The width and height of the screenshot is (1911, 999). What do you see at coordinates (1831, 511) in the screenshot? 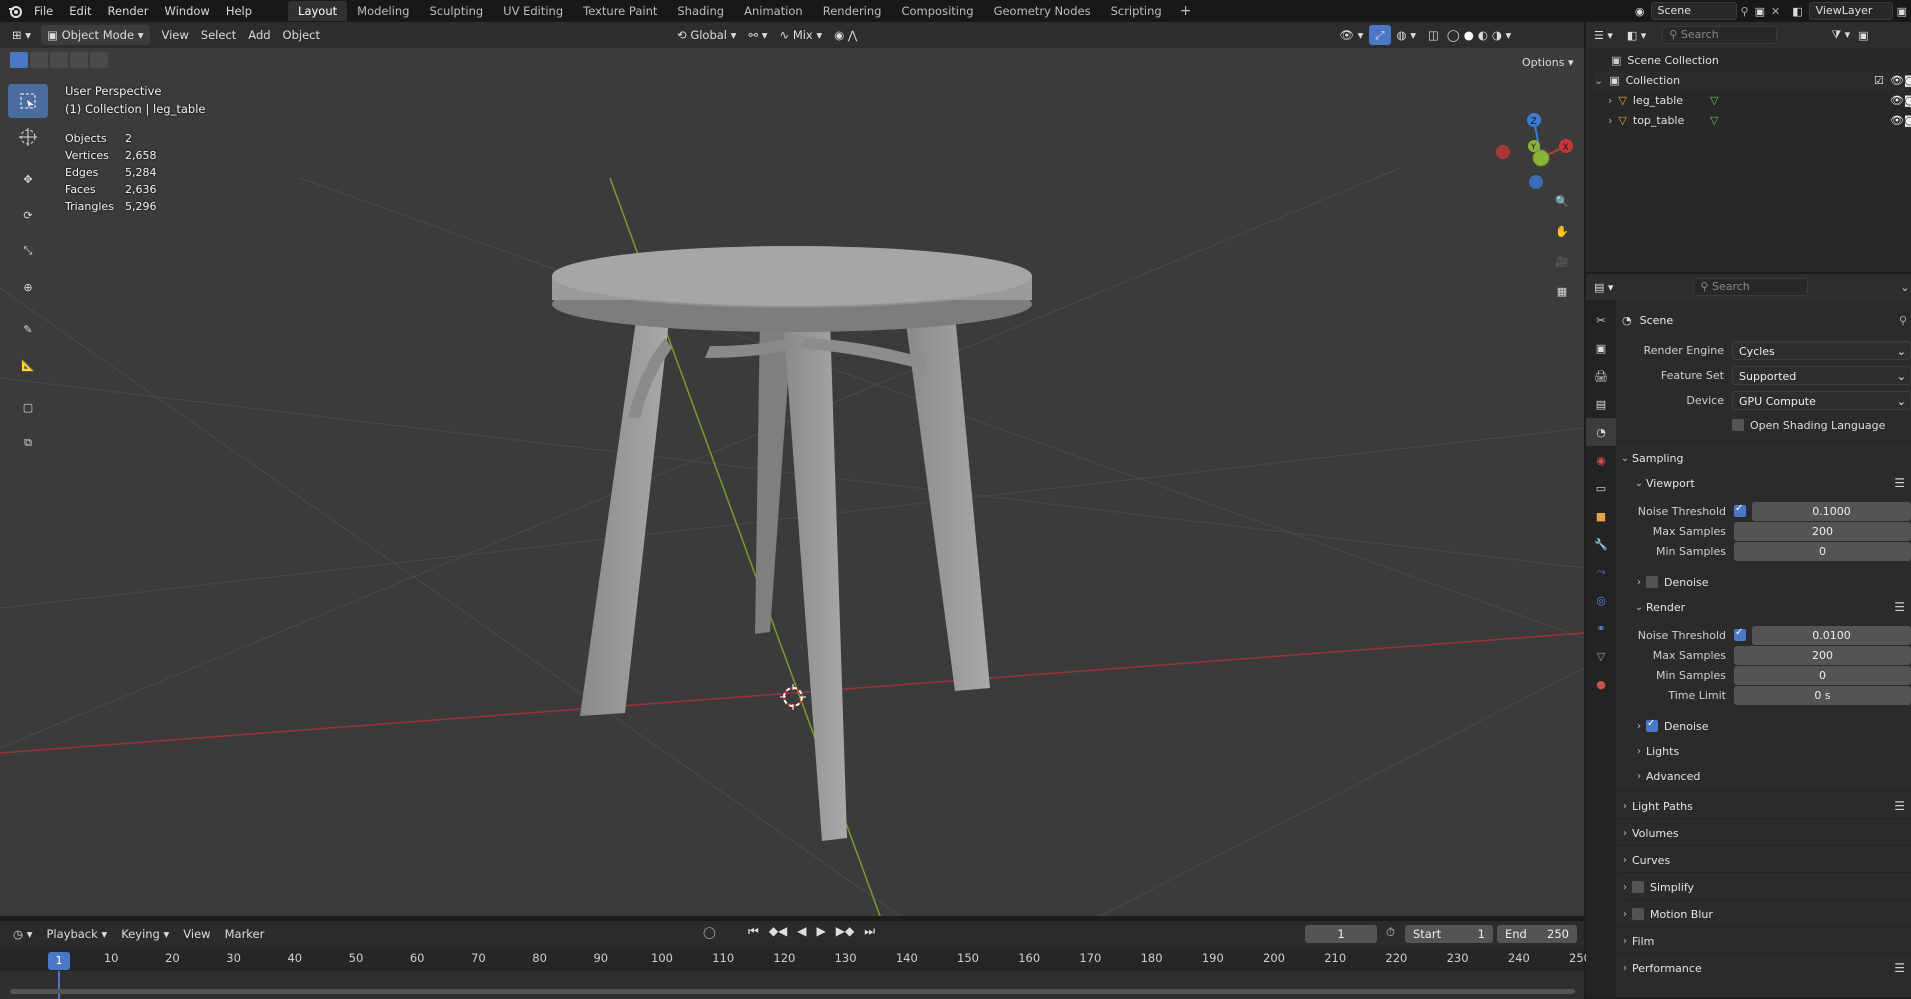
I see `viewport-noise-threshold-field: 0.1000` at bounding box center [1831, 511].